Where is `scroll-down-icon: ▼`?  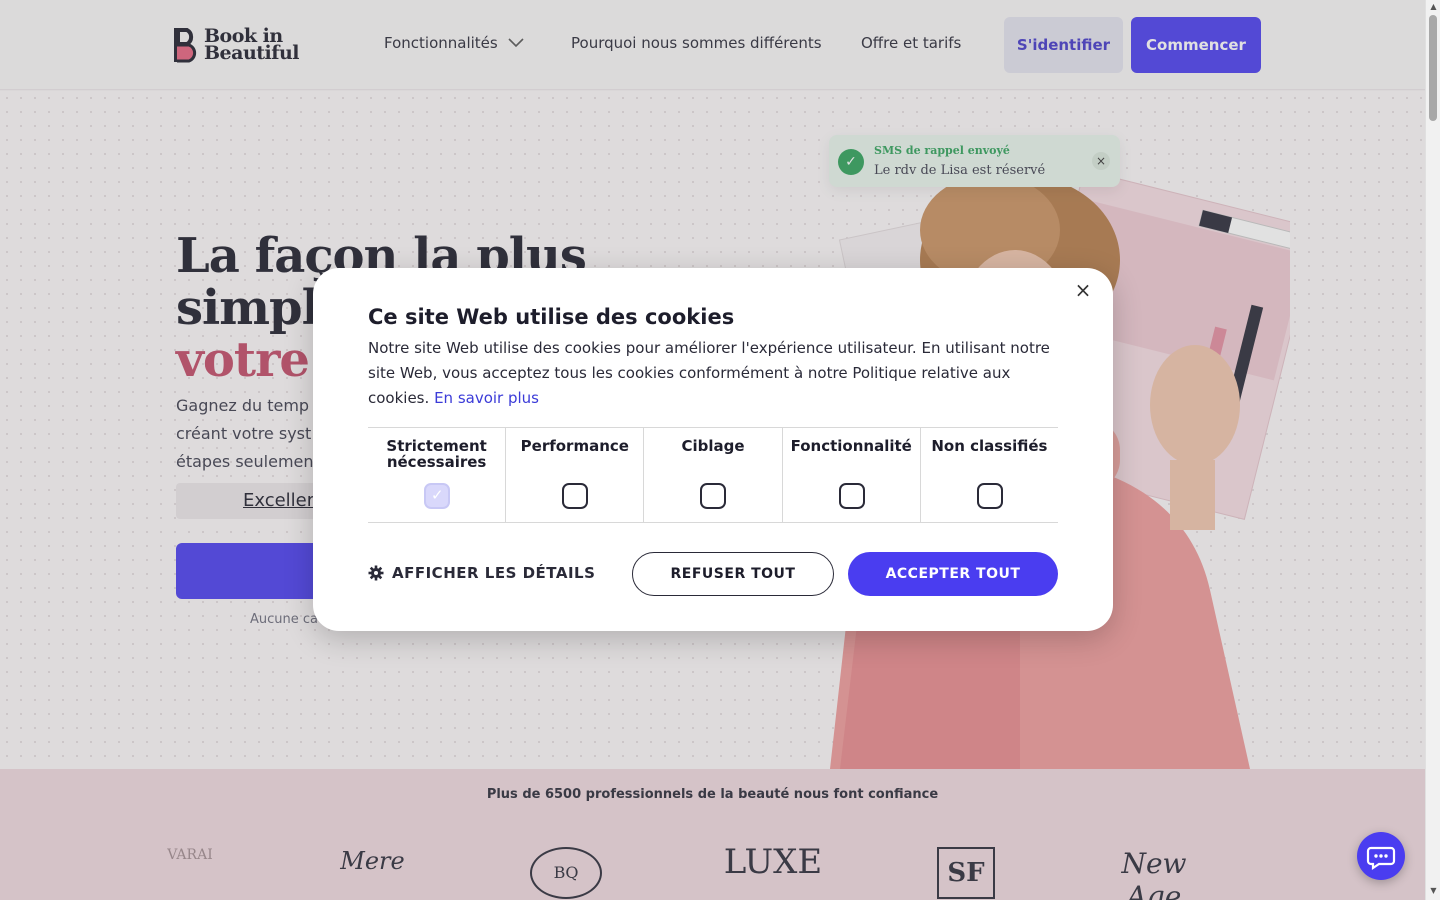
scroll-down-icon: ▼ is located at coordinates (1433, 890).